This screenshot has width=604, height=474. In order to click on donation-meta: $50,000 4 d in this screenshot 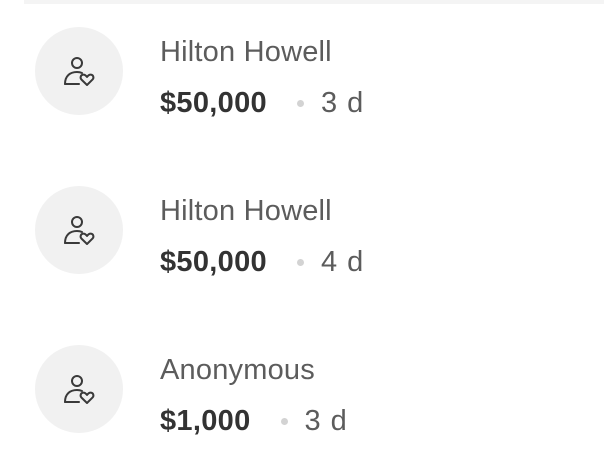, I will do `click(262, 262)`.